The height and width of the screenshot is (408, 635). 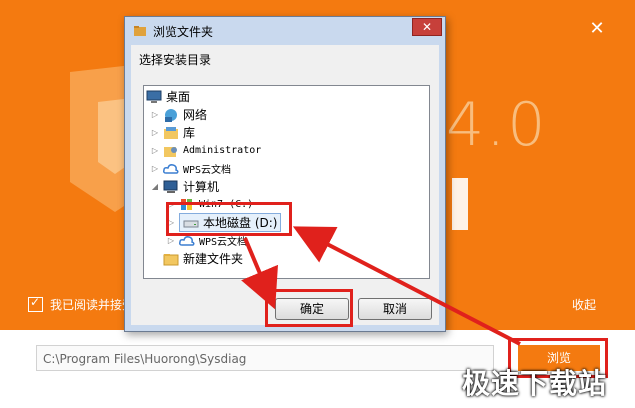 What do you see at coordinates (535, 383) in the screenshot?
I see `watermark-text: 极速下载站` at bounding box center [535, 383].